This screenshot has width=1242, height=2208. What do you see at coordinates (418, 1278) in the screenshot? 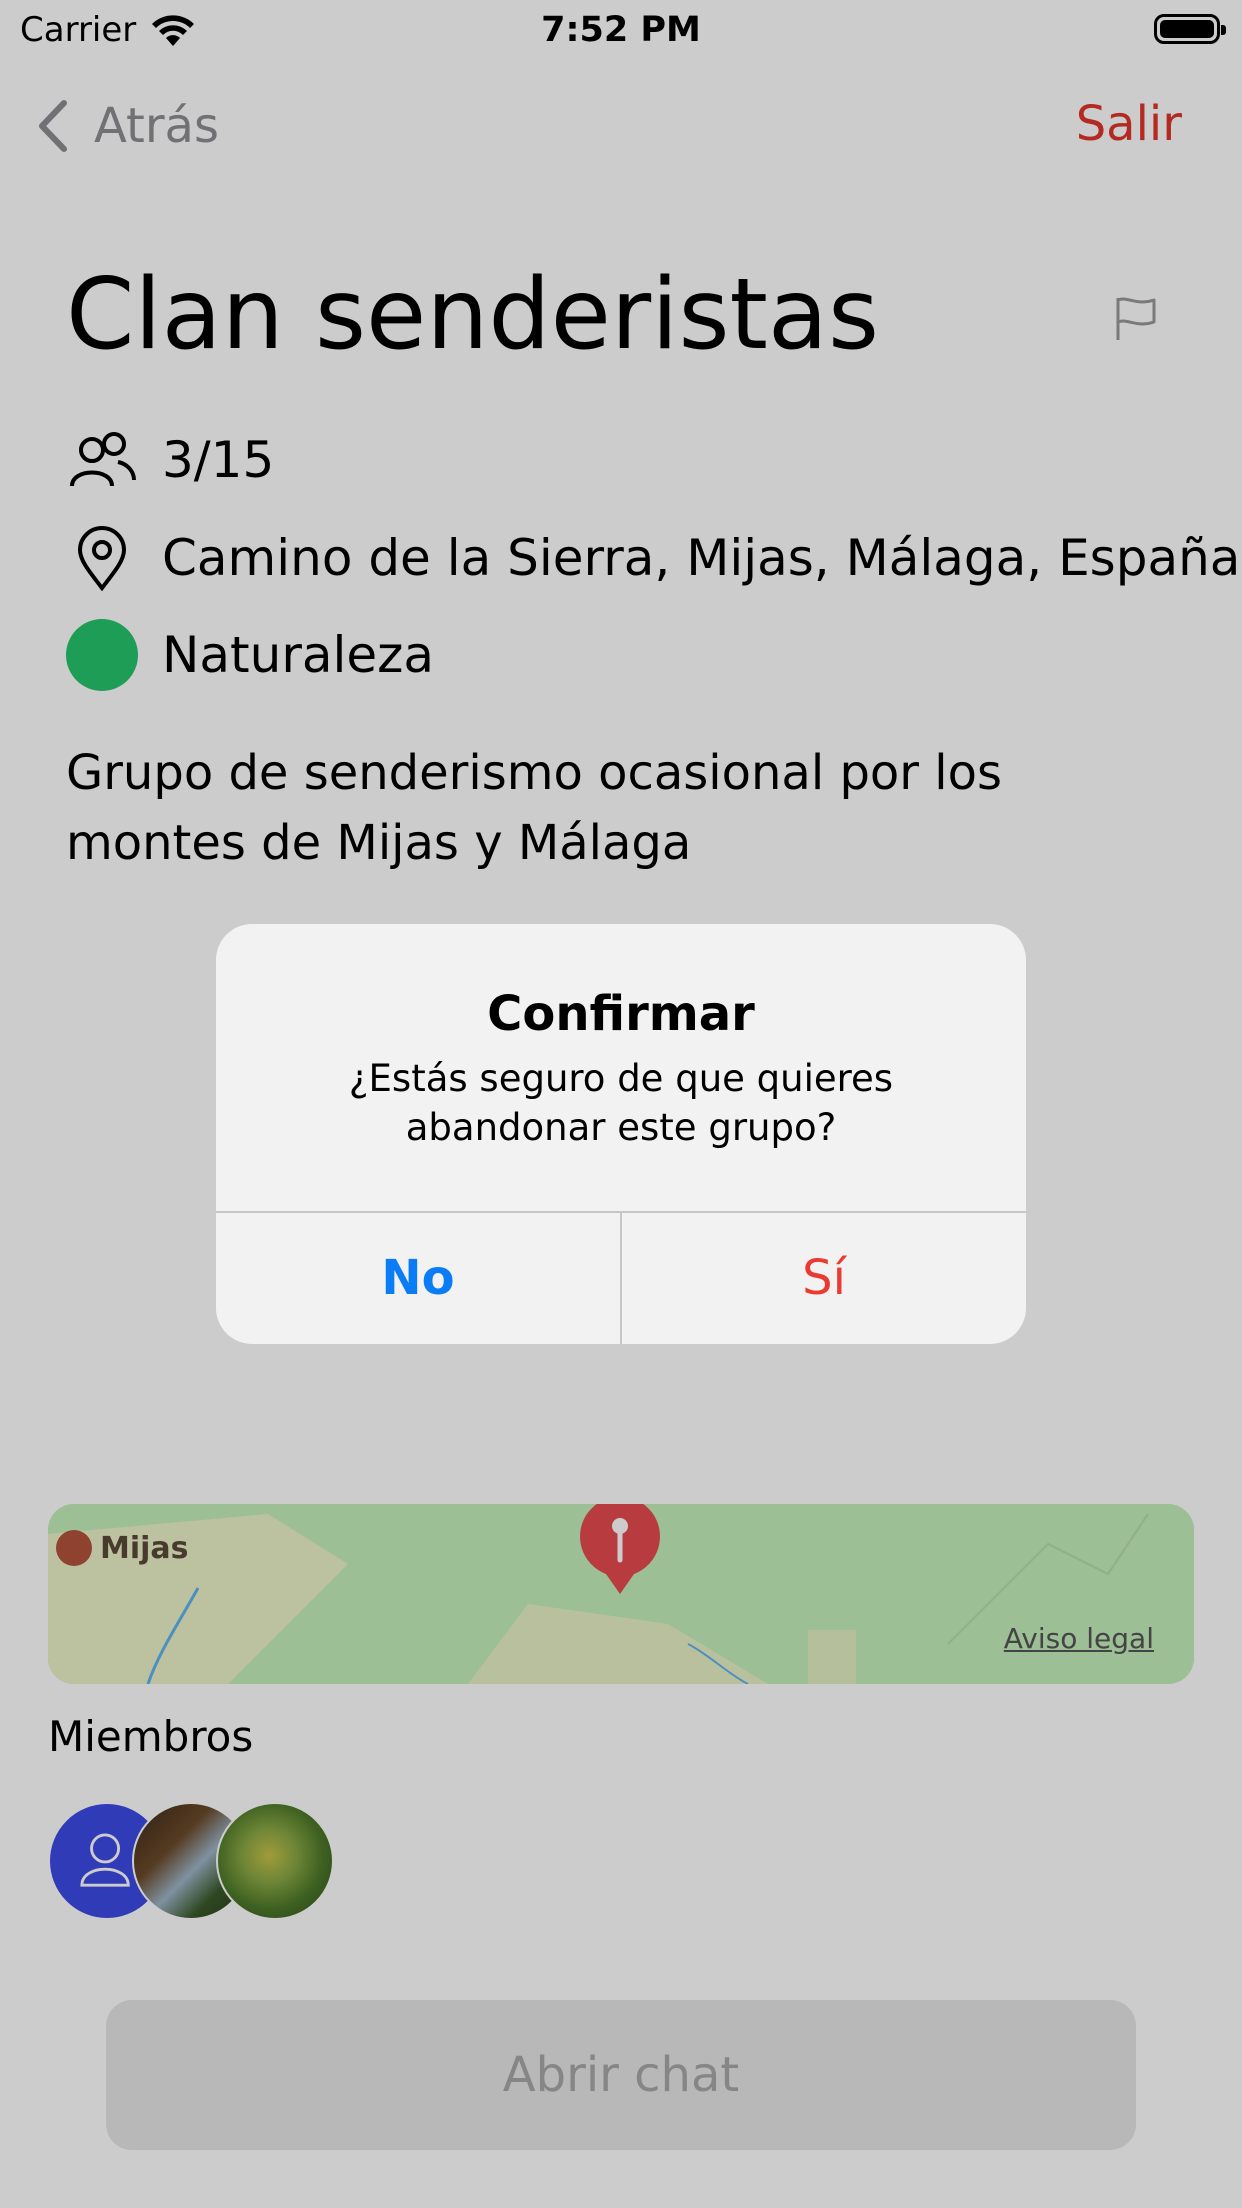
I see `alert-no-button: No` at bounding box center [418, 1278].